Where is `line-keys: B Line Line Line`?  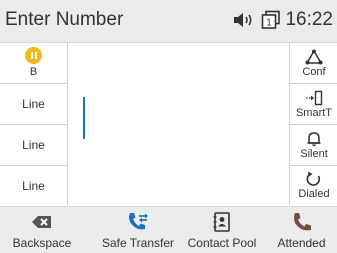
line-keys: B Line Line Line is located at coordinates (34, 124).